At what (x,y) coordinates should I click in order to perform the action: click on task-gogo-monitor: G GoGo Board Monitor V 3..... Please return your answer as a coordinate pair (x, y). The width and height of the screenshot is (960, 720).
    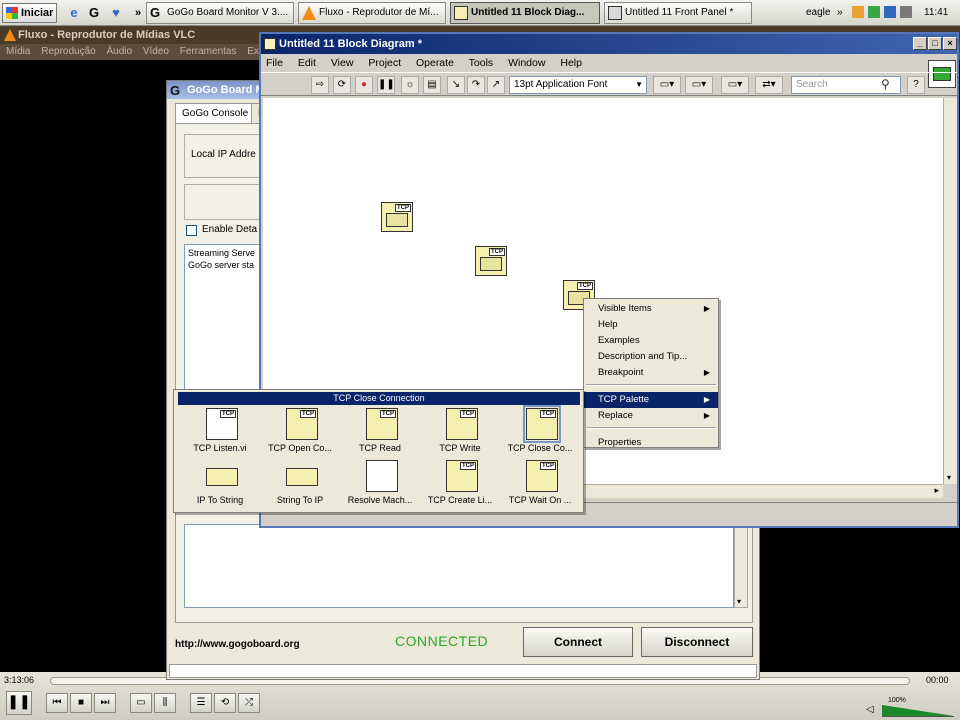
    Looking at the image, I should click on (220, 13).